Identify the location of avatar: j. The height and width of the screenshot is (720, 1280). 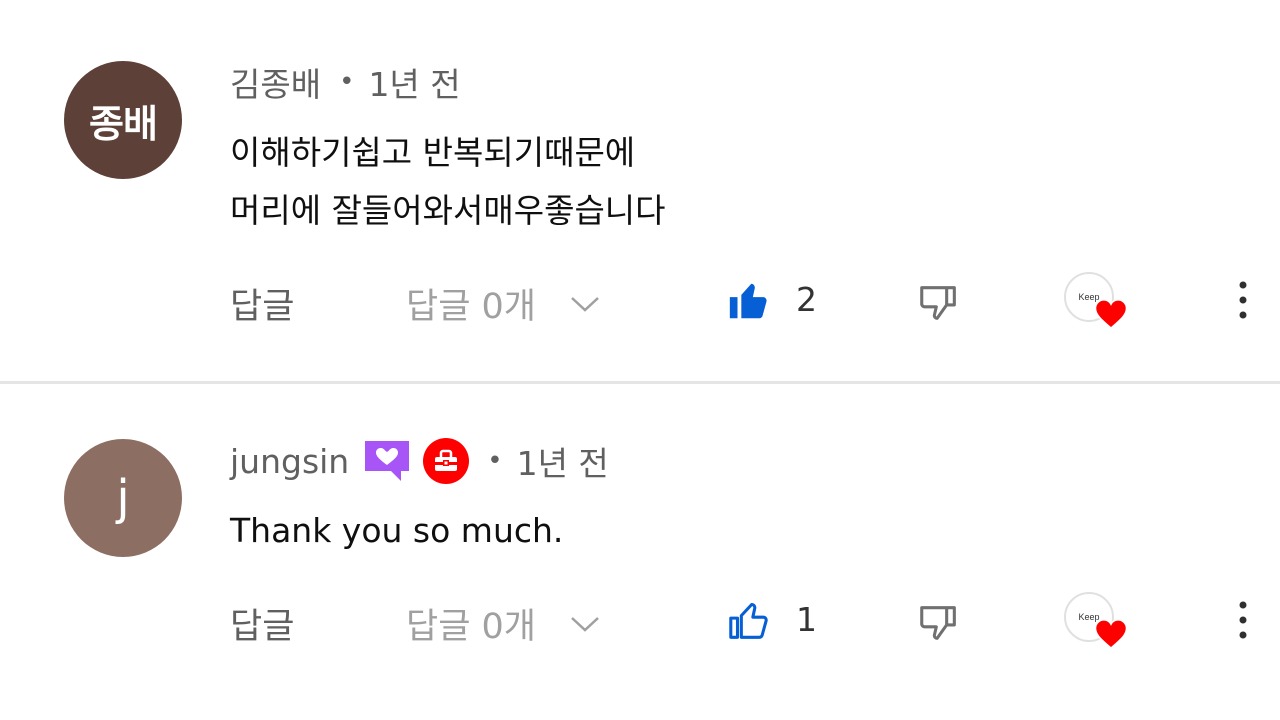
(123, 498).